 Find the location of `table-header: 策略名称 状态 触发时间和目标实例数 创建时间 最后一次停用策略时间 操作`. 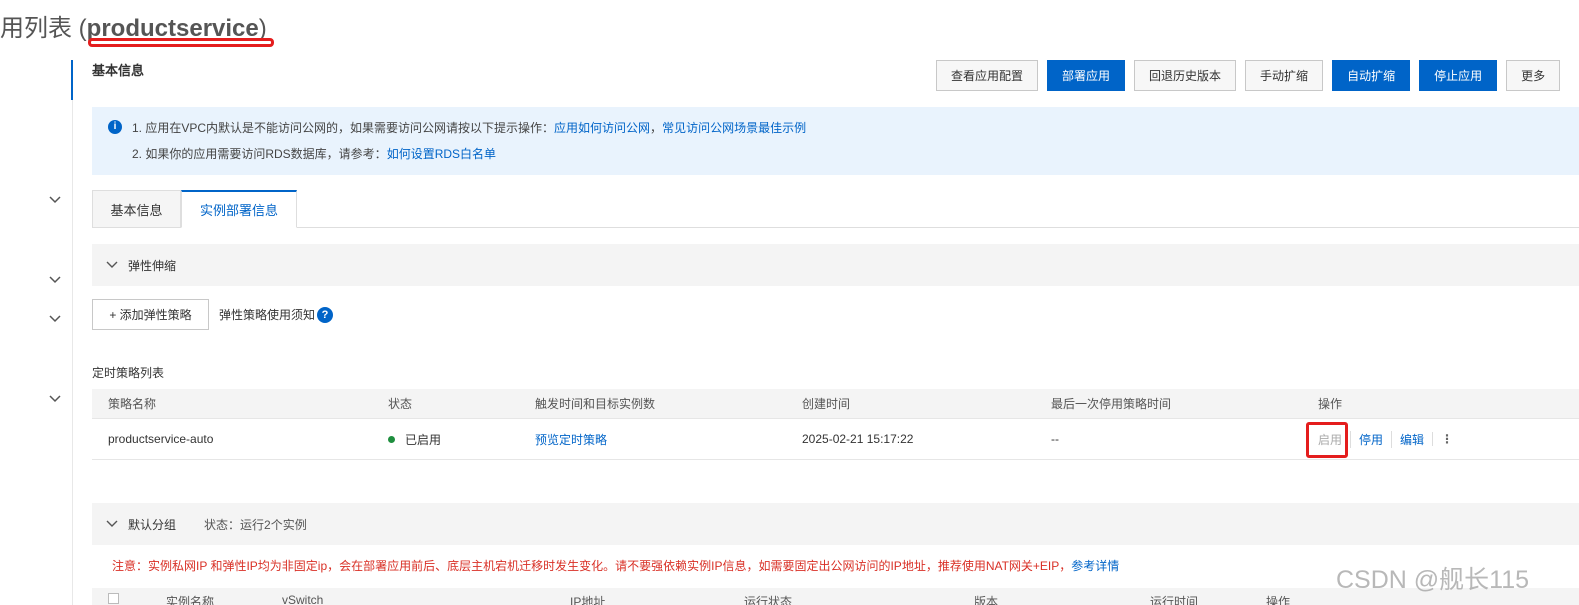

table-header: 策略名称 状态 触发时间和目标实例数 创建时间 最后一次停用策略时间 操作 is located at coordinates (835, 404).